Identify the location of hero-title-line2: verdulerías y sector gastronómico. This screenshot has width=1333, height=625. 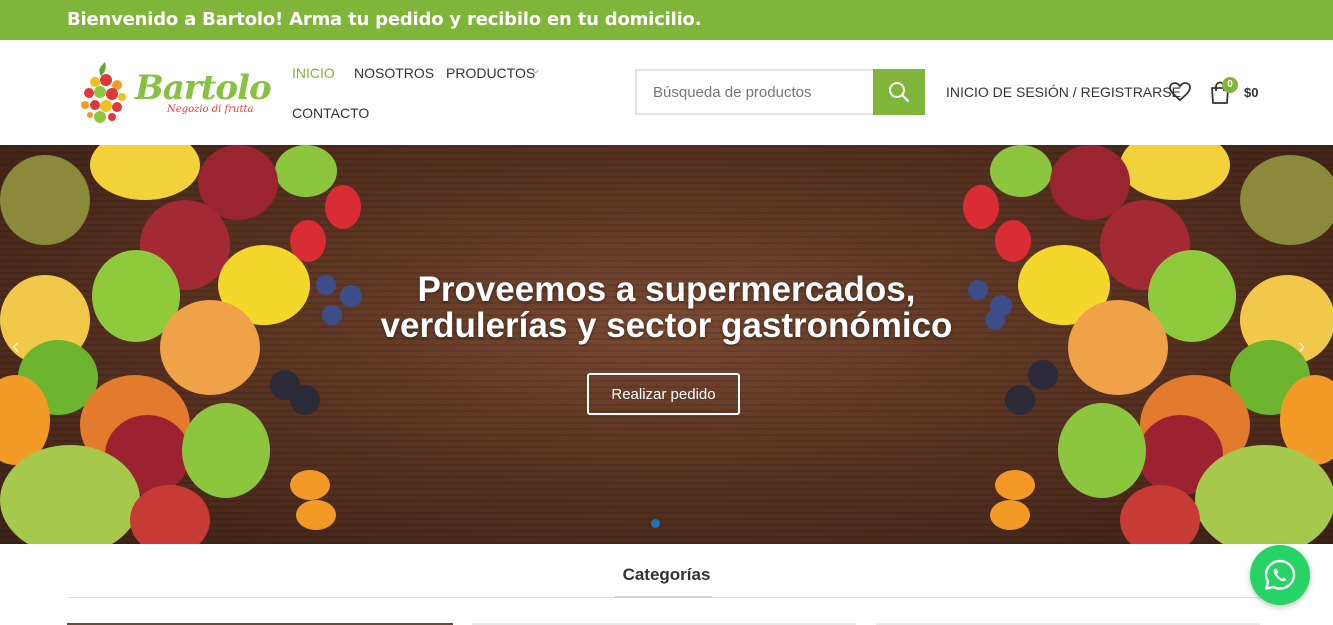
(666, 325).